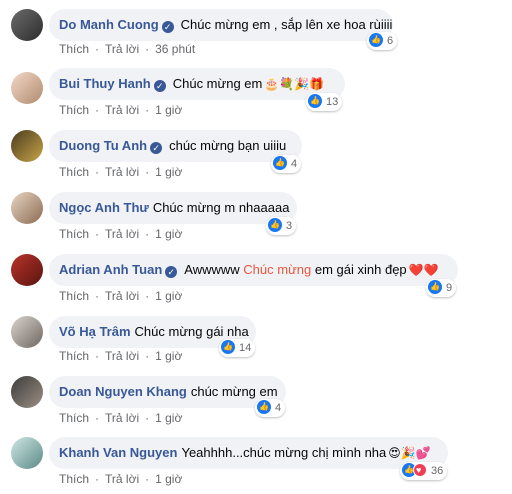 The height and width of the screenshot is (494, 512). I want to click on comment-actions: Thích · Trả lời · 36 phút, so click(127, 49).